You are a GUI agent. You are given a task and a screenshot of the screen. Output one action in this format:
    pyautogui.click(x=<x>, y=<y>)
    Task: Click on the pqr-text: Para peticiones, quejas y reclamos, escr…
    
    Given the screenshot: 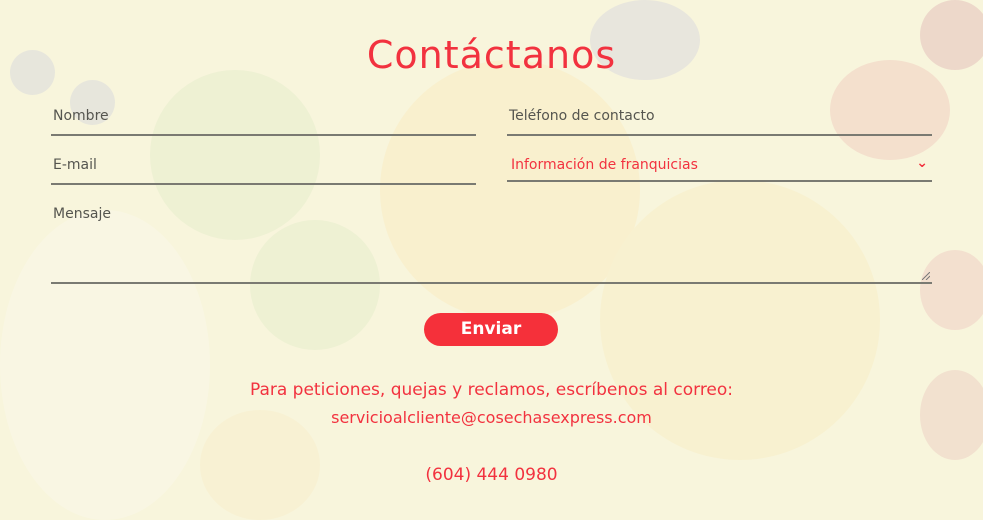 What is the action you would take?
    pyautogui.click(x=491, y=390)
    